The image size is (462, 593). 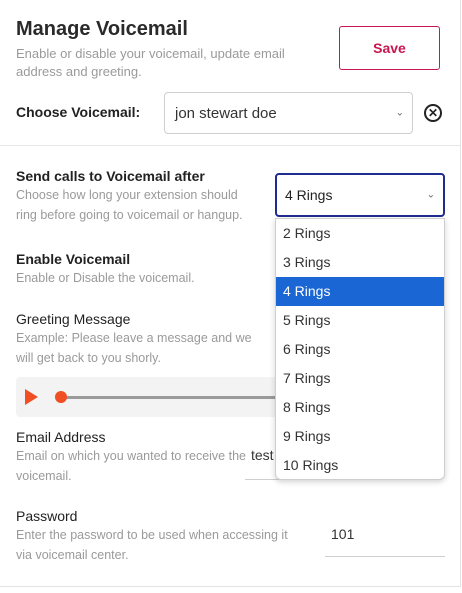 I want to click on send-calls-label: Send calls to Voicemail after, so click(x=110, y=176).